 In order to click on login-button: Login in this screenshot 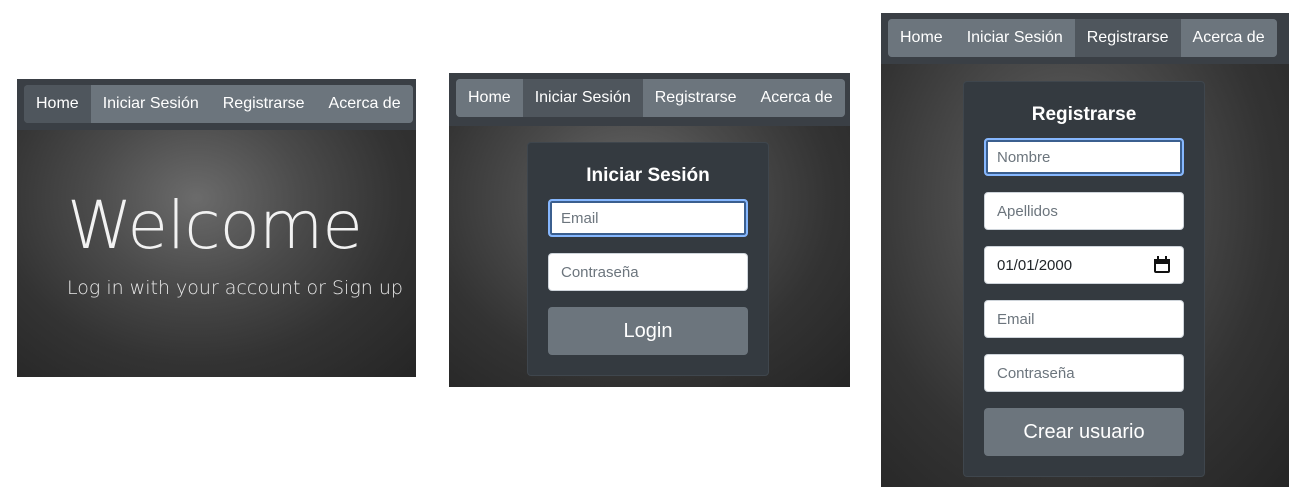, I will do `click(648, 331)`.